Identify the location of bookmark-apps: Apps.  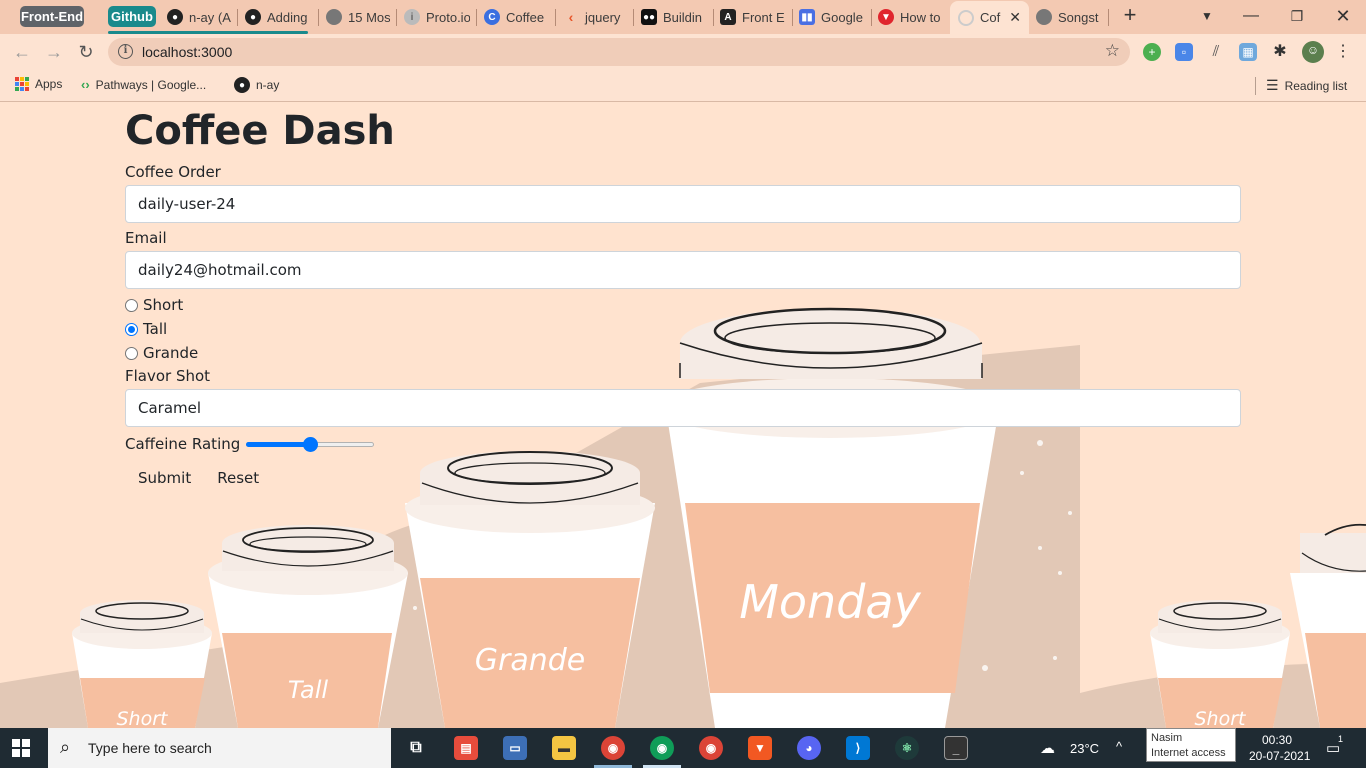
(38, 84).